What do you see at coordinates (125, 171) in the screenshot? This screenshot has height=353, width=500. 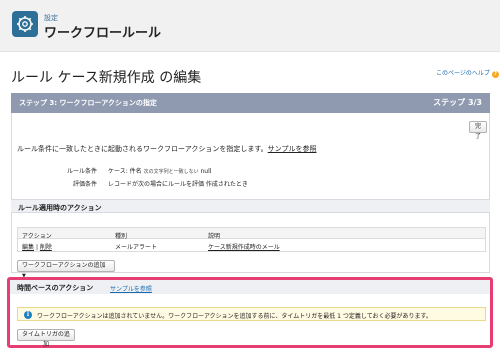 I see `rule-condition-field: ケース: 件名` at bounding box center [125, 171].